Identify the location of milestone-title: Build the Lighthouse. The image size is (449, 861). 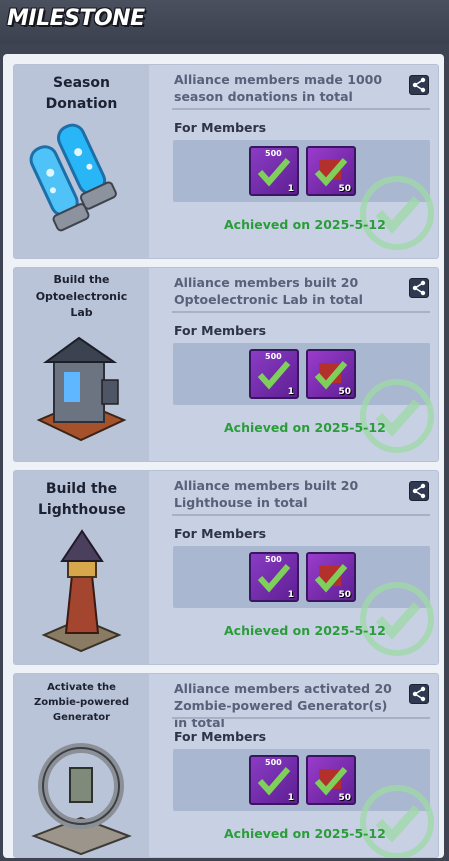
(82, 499).